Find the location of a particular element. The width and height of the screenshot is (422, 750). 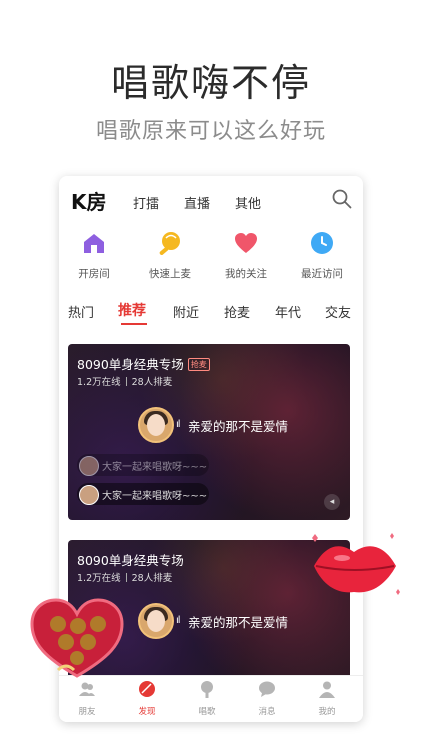

quick-action-label: 最近访问 is located at coordinates (322, 274).